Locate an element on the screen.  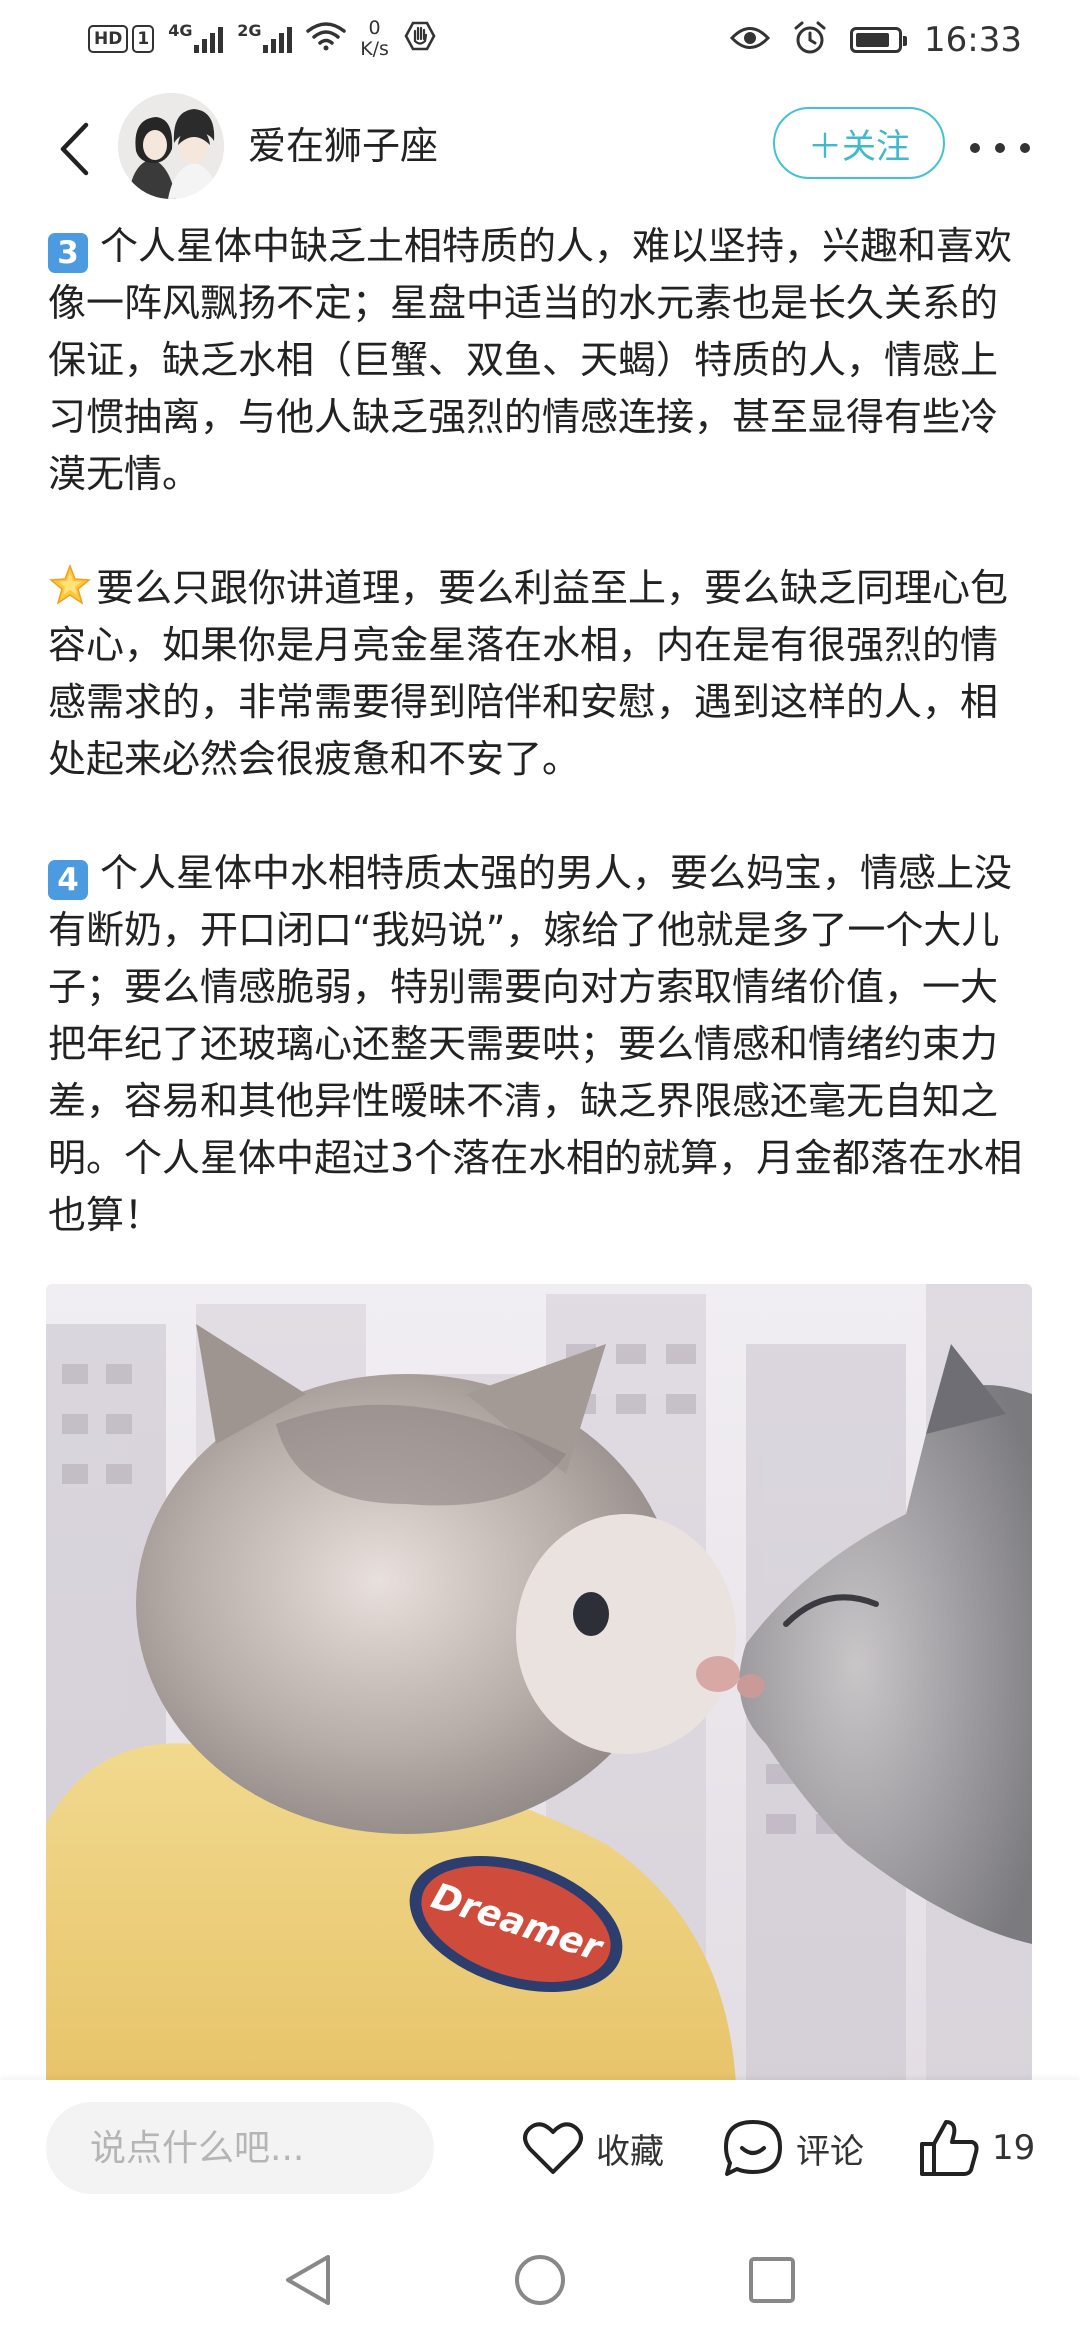
nav-home-button is located at coordinates (540, 2280).